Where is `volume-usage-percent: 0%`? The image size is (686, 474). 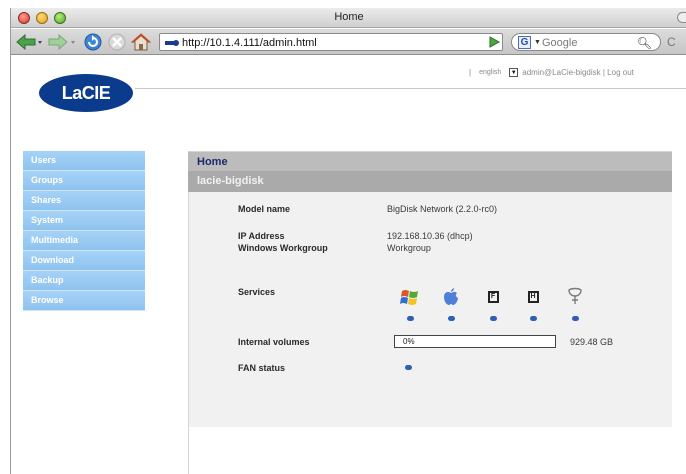 volume-usage-percent: 0% is located at coordinates (409, 341).